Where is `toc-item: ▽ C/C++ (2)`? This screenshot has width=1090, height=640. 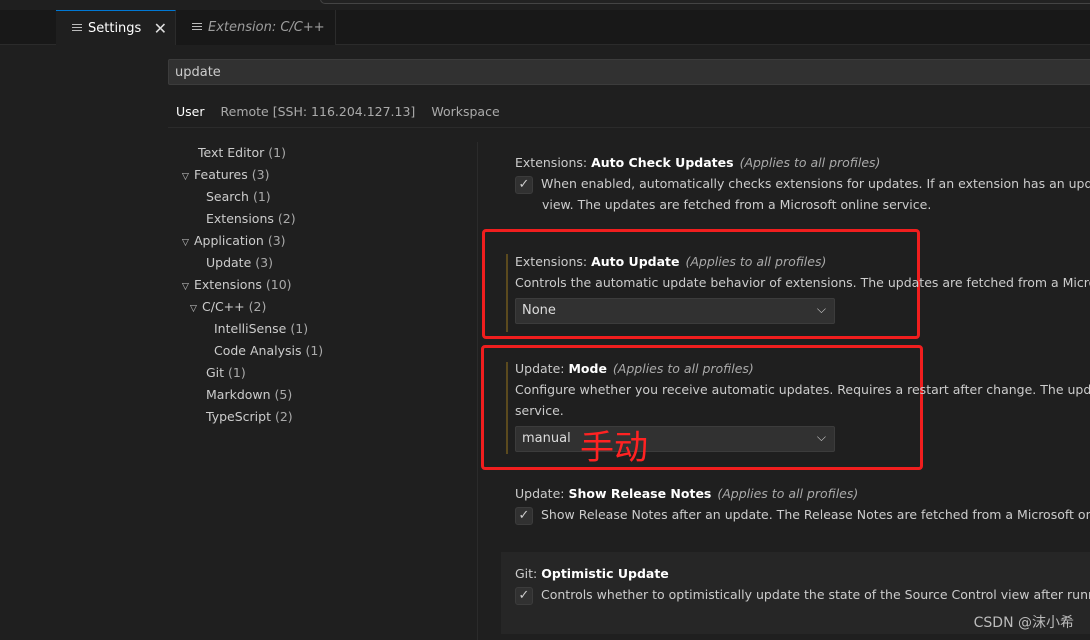 toc-item: ▽ C/C++ (2) is located at coordinates (325, 307).